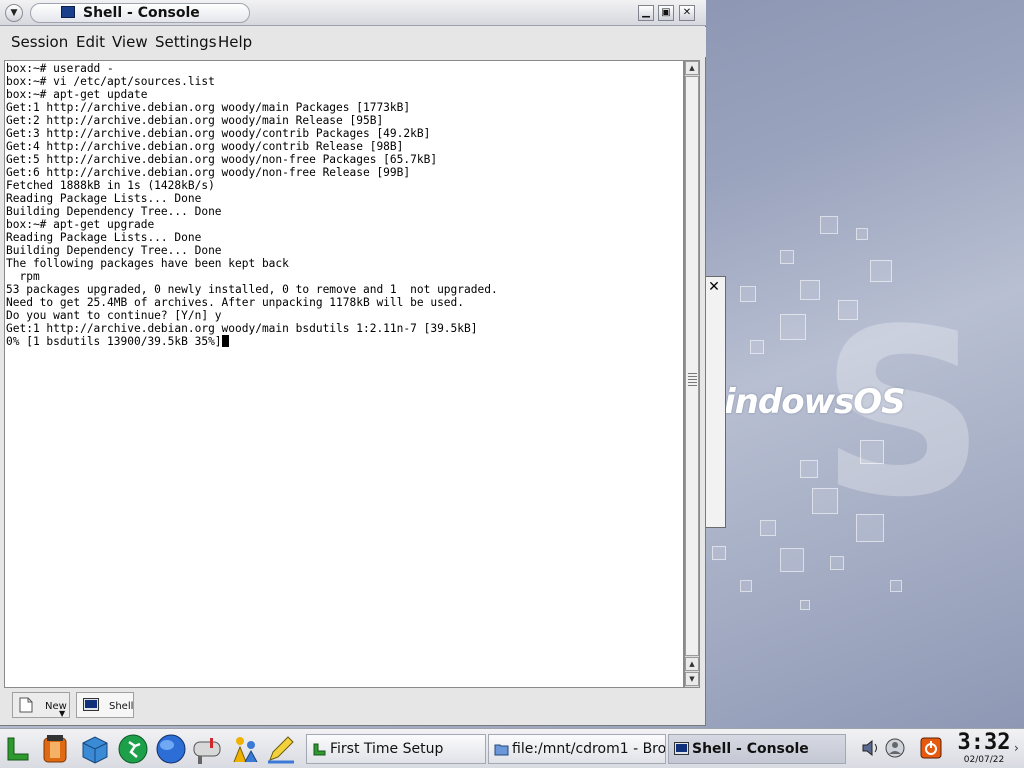 Image resolution: width=1024 pixels, height=768 pixels. Describe the element at coordinates (501, 750) in the screenshot. I see `folder-icon` at that location.